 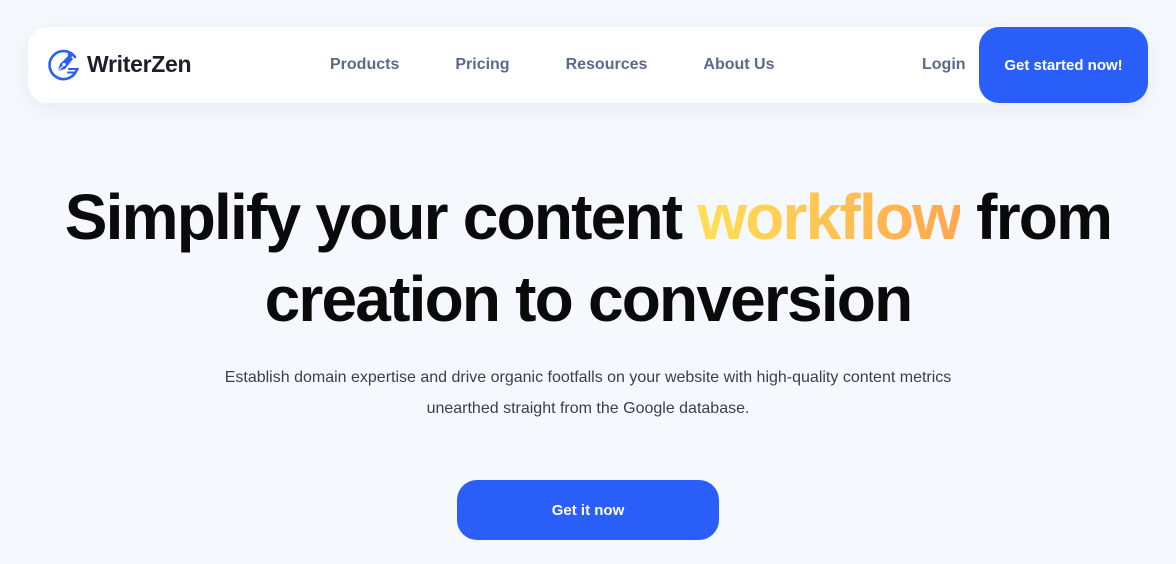 I want to click on nav-link-products: Products, so click(x=364, y=65).